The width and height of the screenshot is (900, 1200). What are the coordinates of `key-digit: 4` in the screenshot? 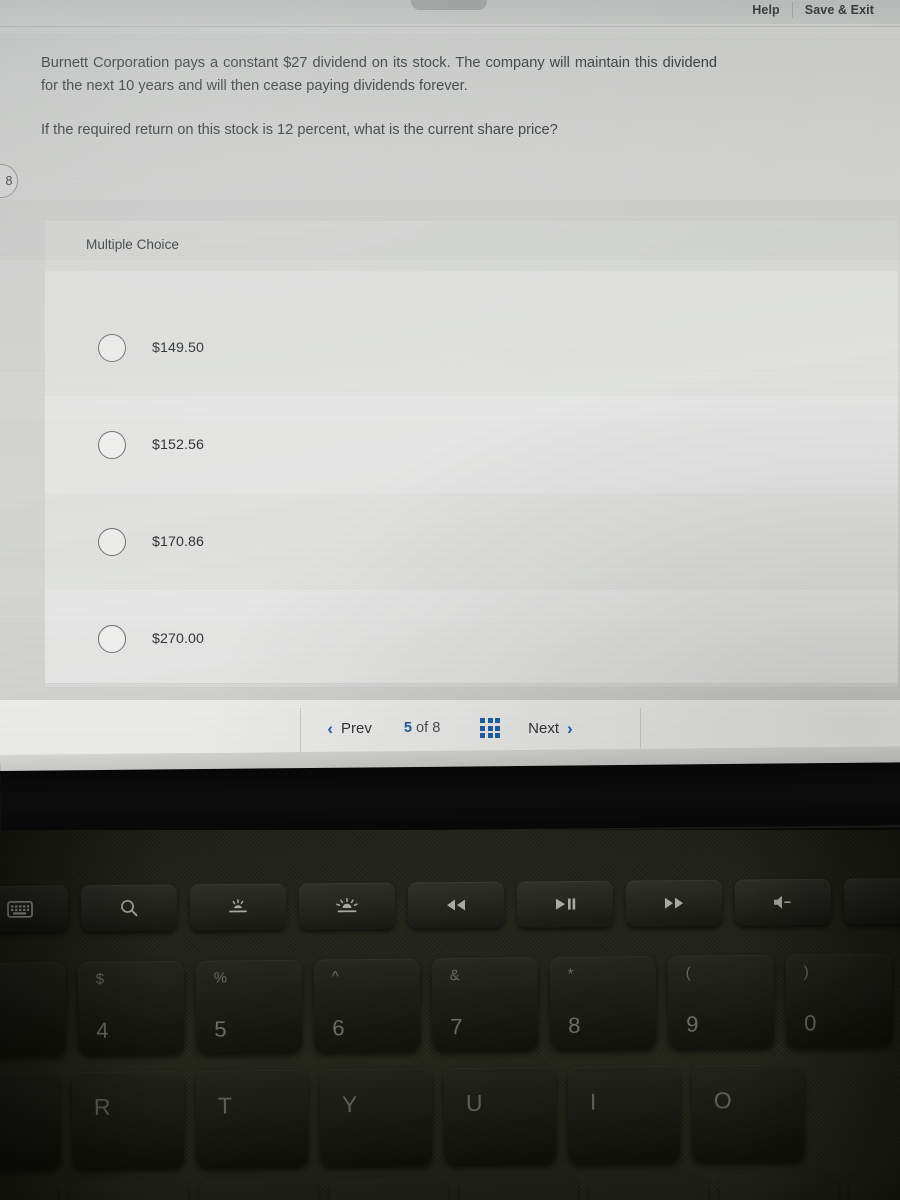 It's located at (102, 1030).